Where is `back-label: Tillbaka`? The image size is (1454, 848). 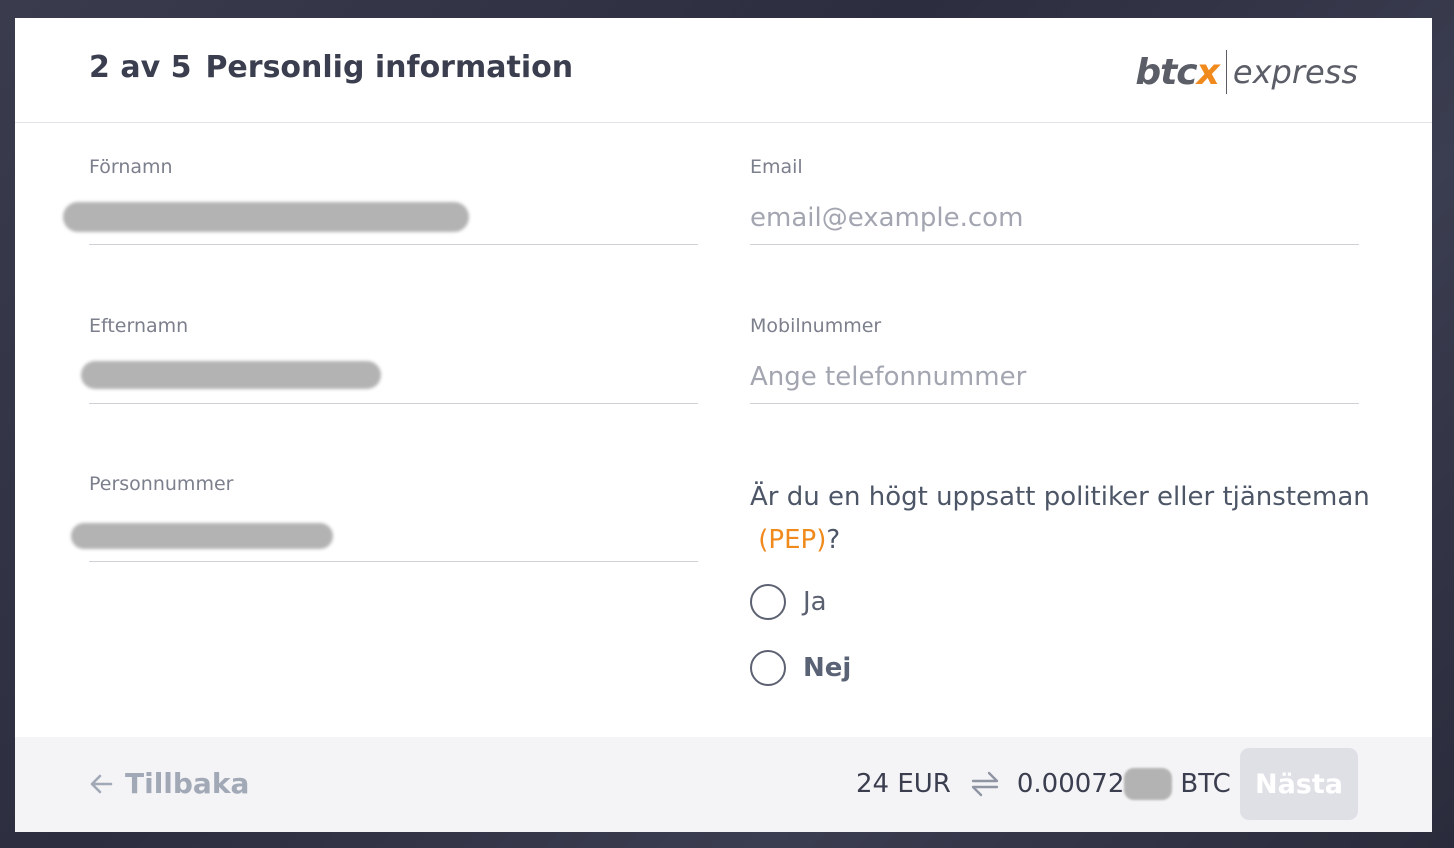
back-label: Tillbaka is located at coordinates (187, 783).